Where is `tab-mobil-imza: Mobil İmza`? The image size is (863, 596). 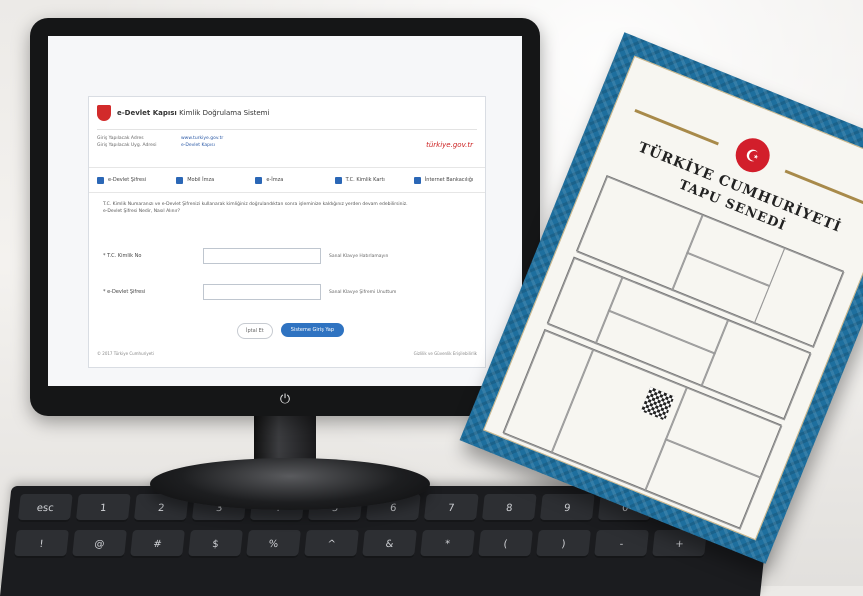
tab-mobil-imza: Mobil İmza is located at coordinates (207, 180).